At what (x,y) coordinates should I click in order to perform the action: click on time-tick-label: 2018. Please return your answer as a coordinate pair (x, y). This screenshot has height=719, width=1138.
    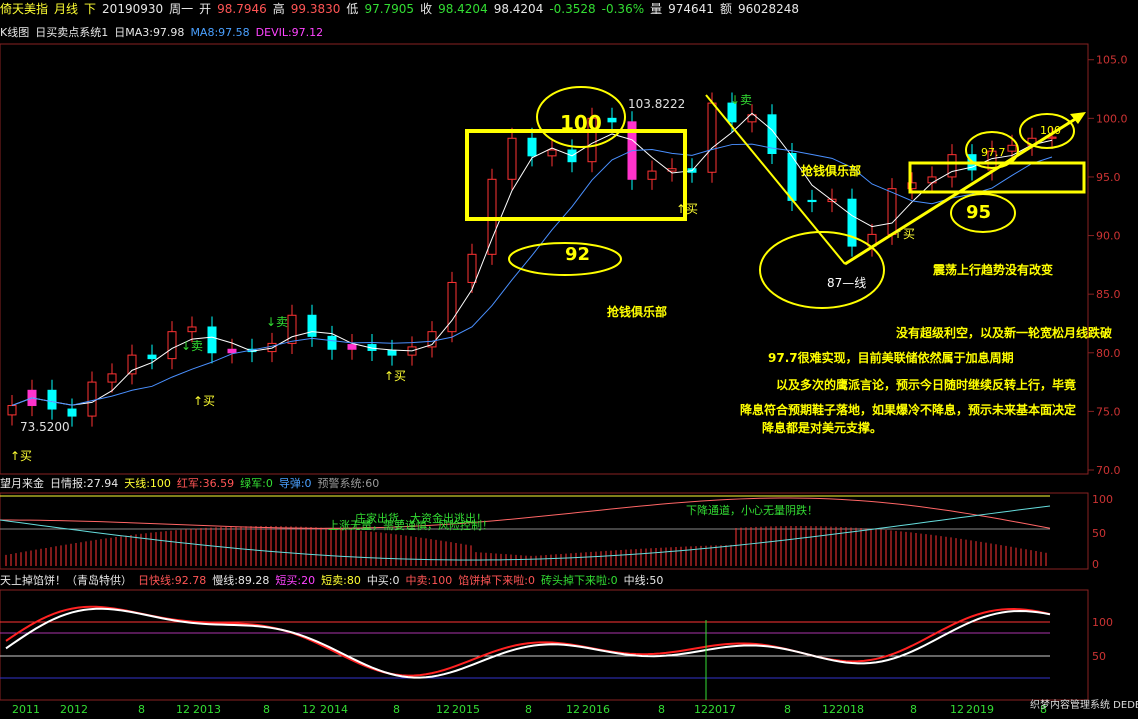
    Looking at the image, I should click on (850, 709).